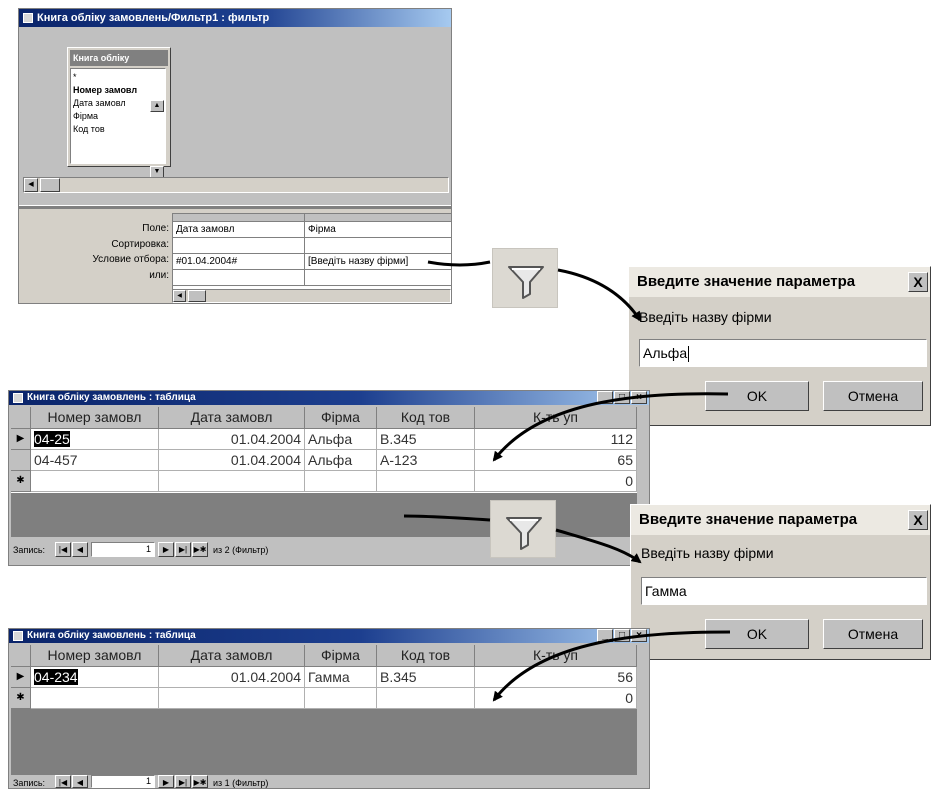 The height and width of the screenshot is (791, 931). Describe the element at coordinates (378, 230) in the screenshot. I see `grid-field-cell: Фірма` at that location.